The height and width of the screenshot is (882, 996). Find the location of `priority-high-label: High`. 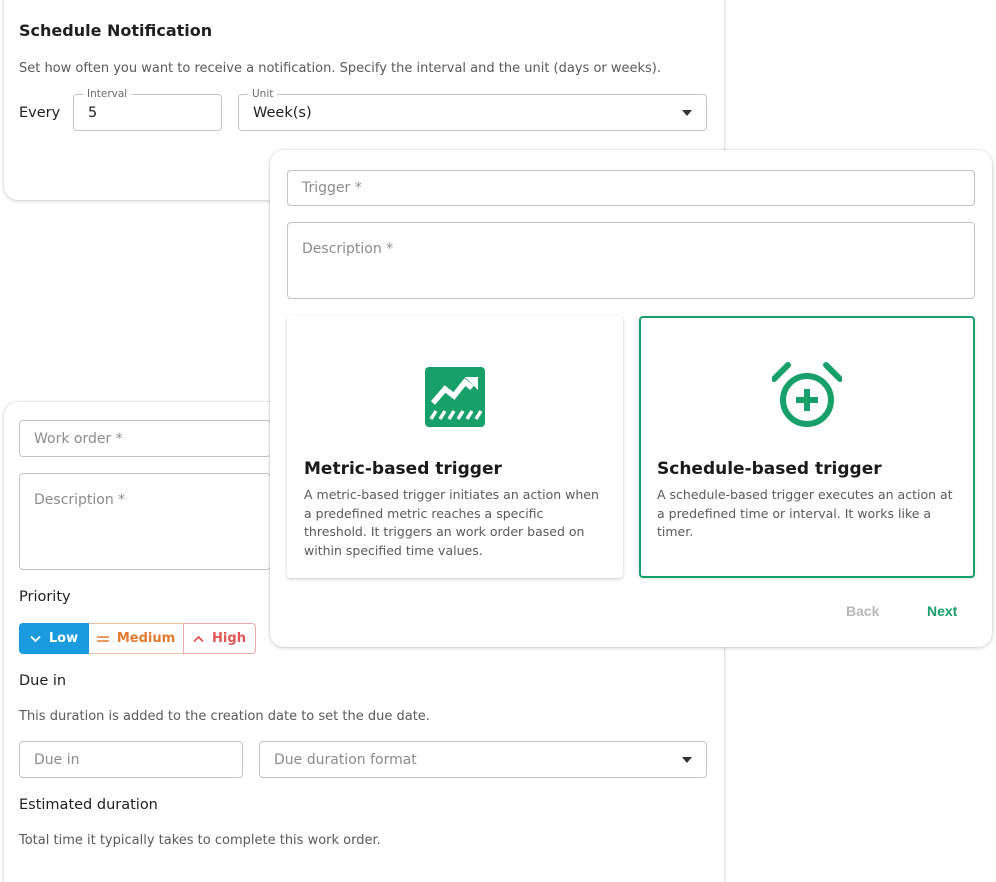

priority-high-label: High is located at coordinates (229, 638).